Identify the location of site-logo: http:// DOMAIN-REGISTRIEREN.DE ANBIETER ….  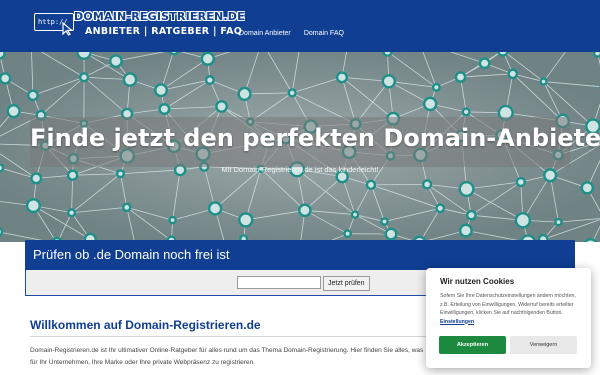
(139, 26).